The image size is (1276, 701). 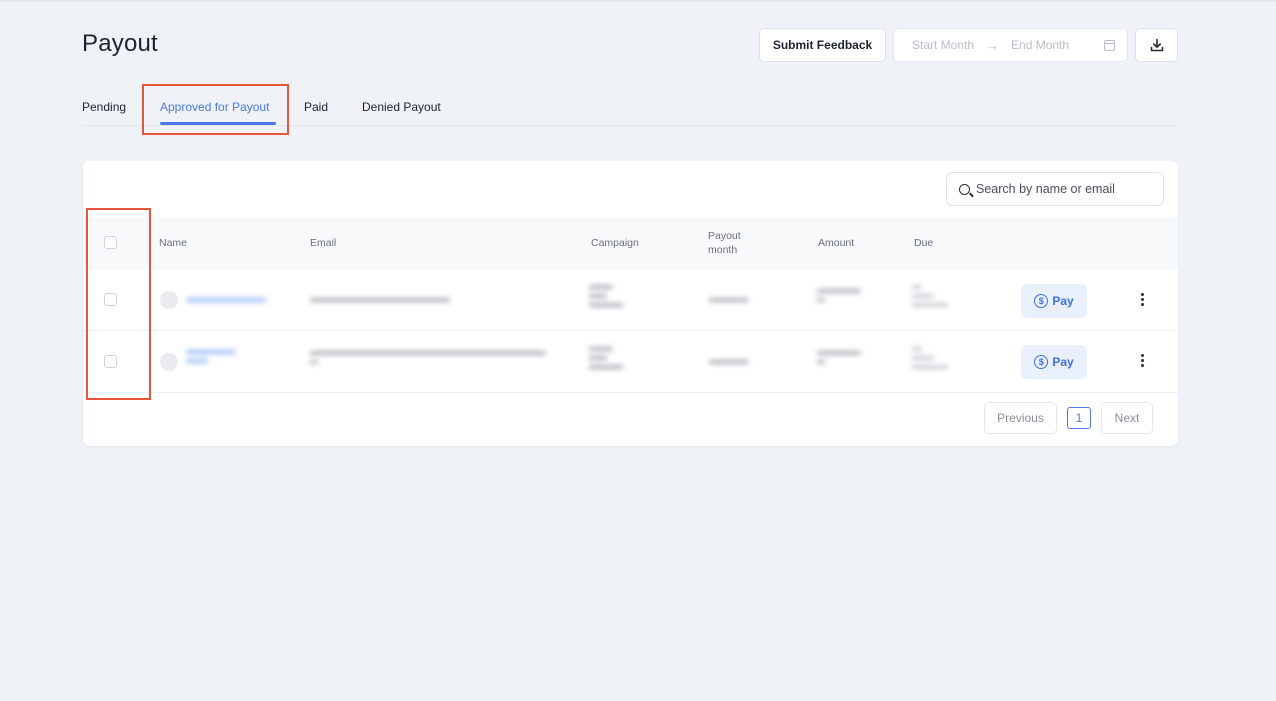 I want to click on search-field, so click(x=1055, y=189).